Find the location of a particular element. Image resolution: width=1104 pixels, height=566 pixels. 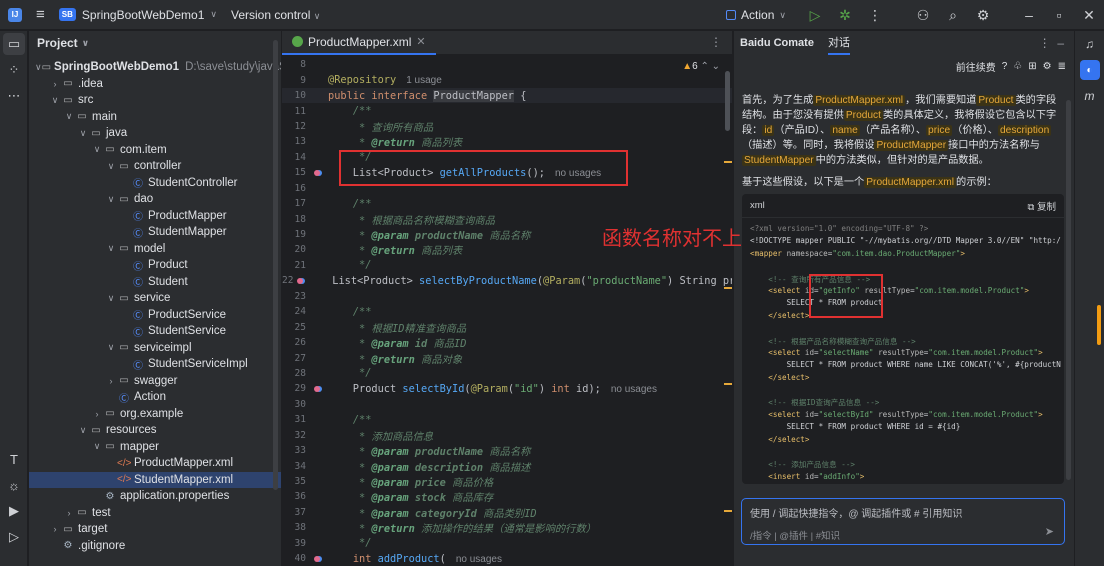

line-number: 10 is located at coordinates (296, 95).